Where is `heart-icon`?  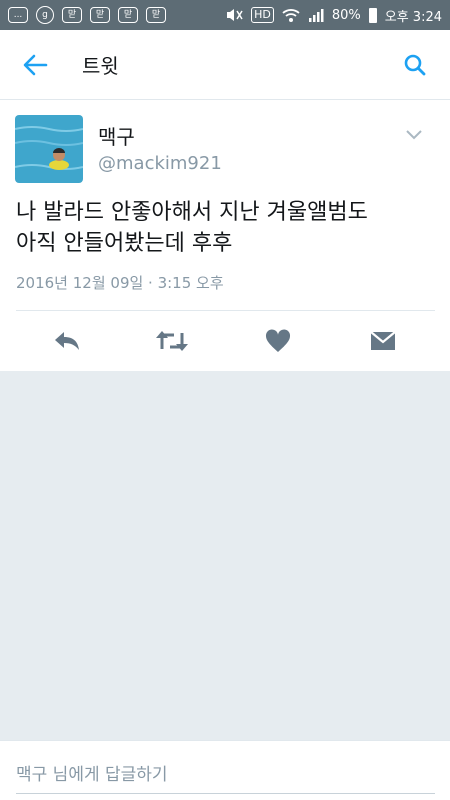
heart-icon is located at coordinates (277, 340).